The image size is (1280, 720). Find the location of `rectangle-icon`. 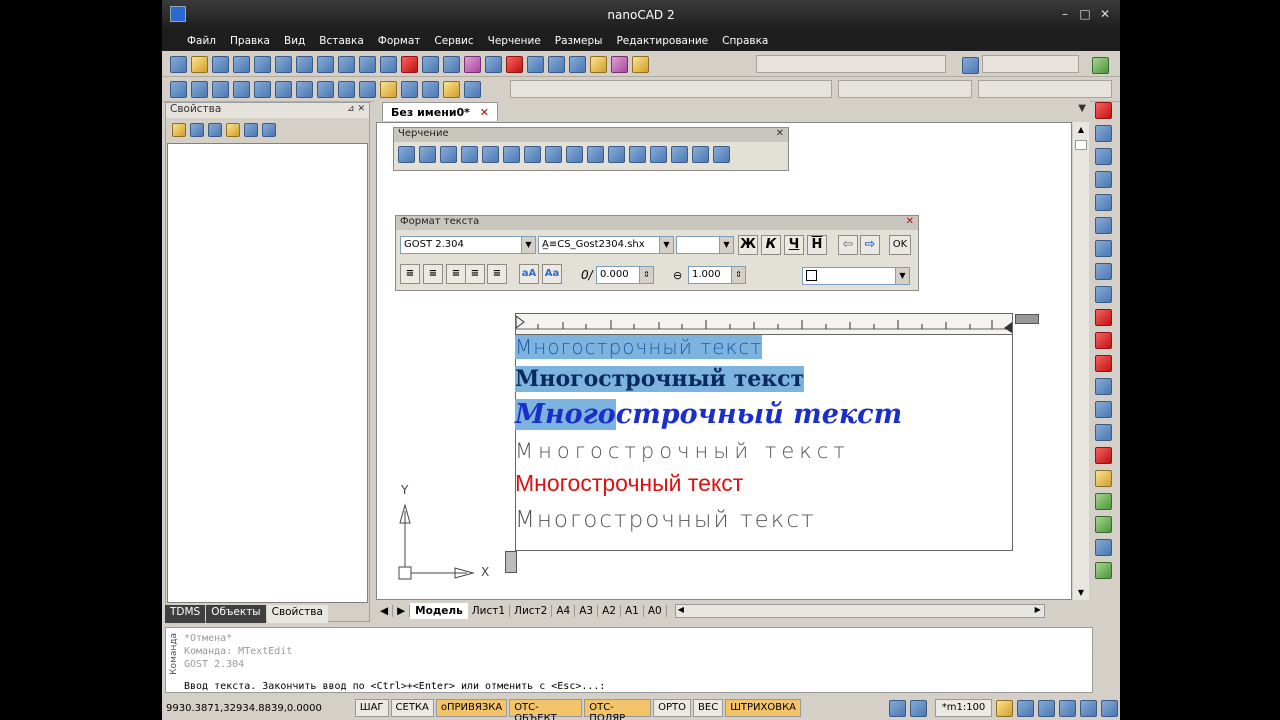

rectangle-icon is located at coordinates (490, 154).